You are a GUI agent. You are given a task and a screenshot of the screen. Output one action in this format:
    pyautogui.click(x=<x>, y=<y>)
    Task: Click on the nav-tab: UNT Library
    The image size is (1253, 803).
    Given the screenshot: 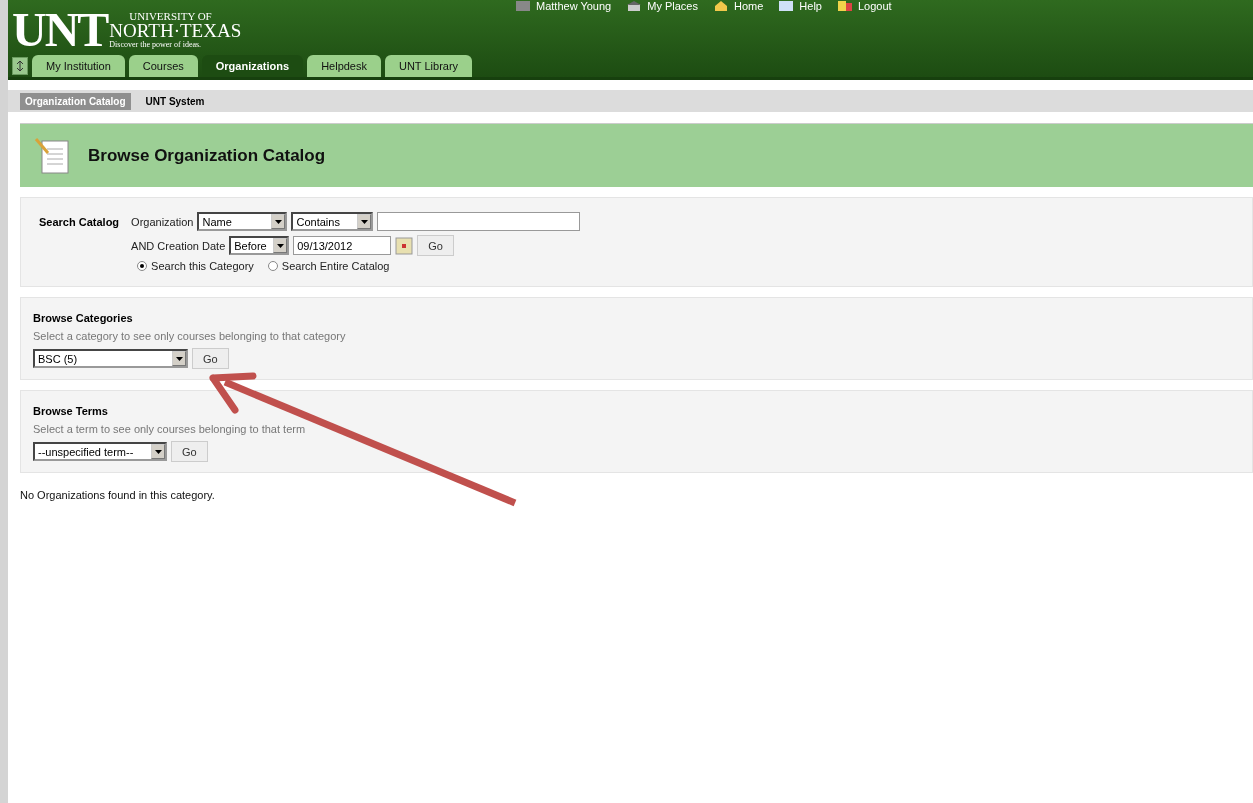 What is the action you would take?
    pyautogui.click(x=429, y=66)
    